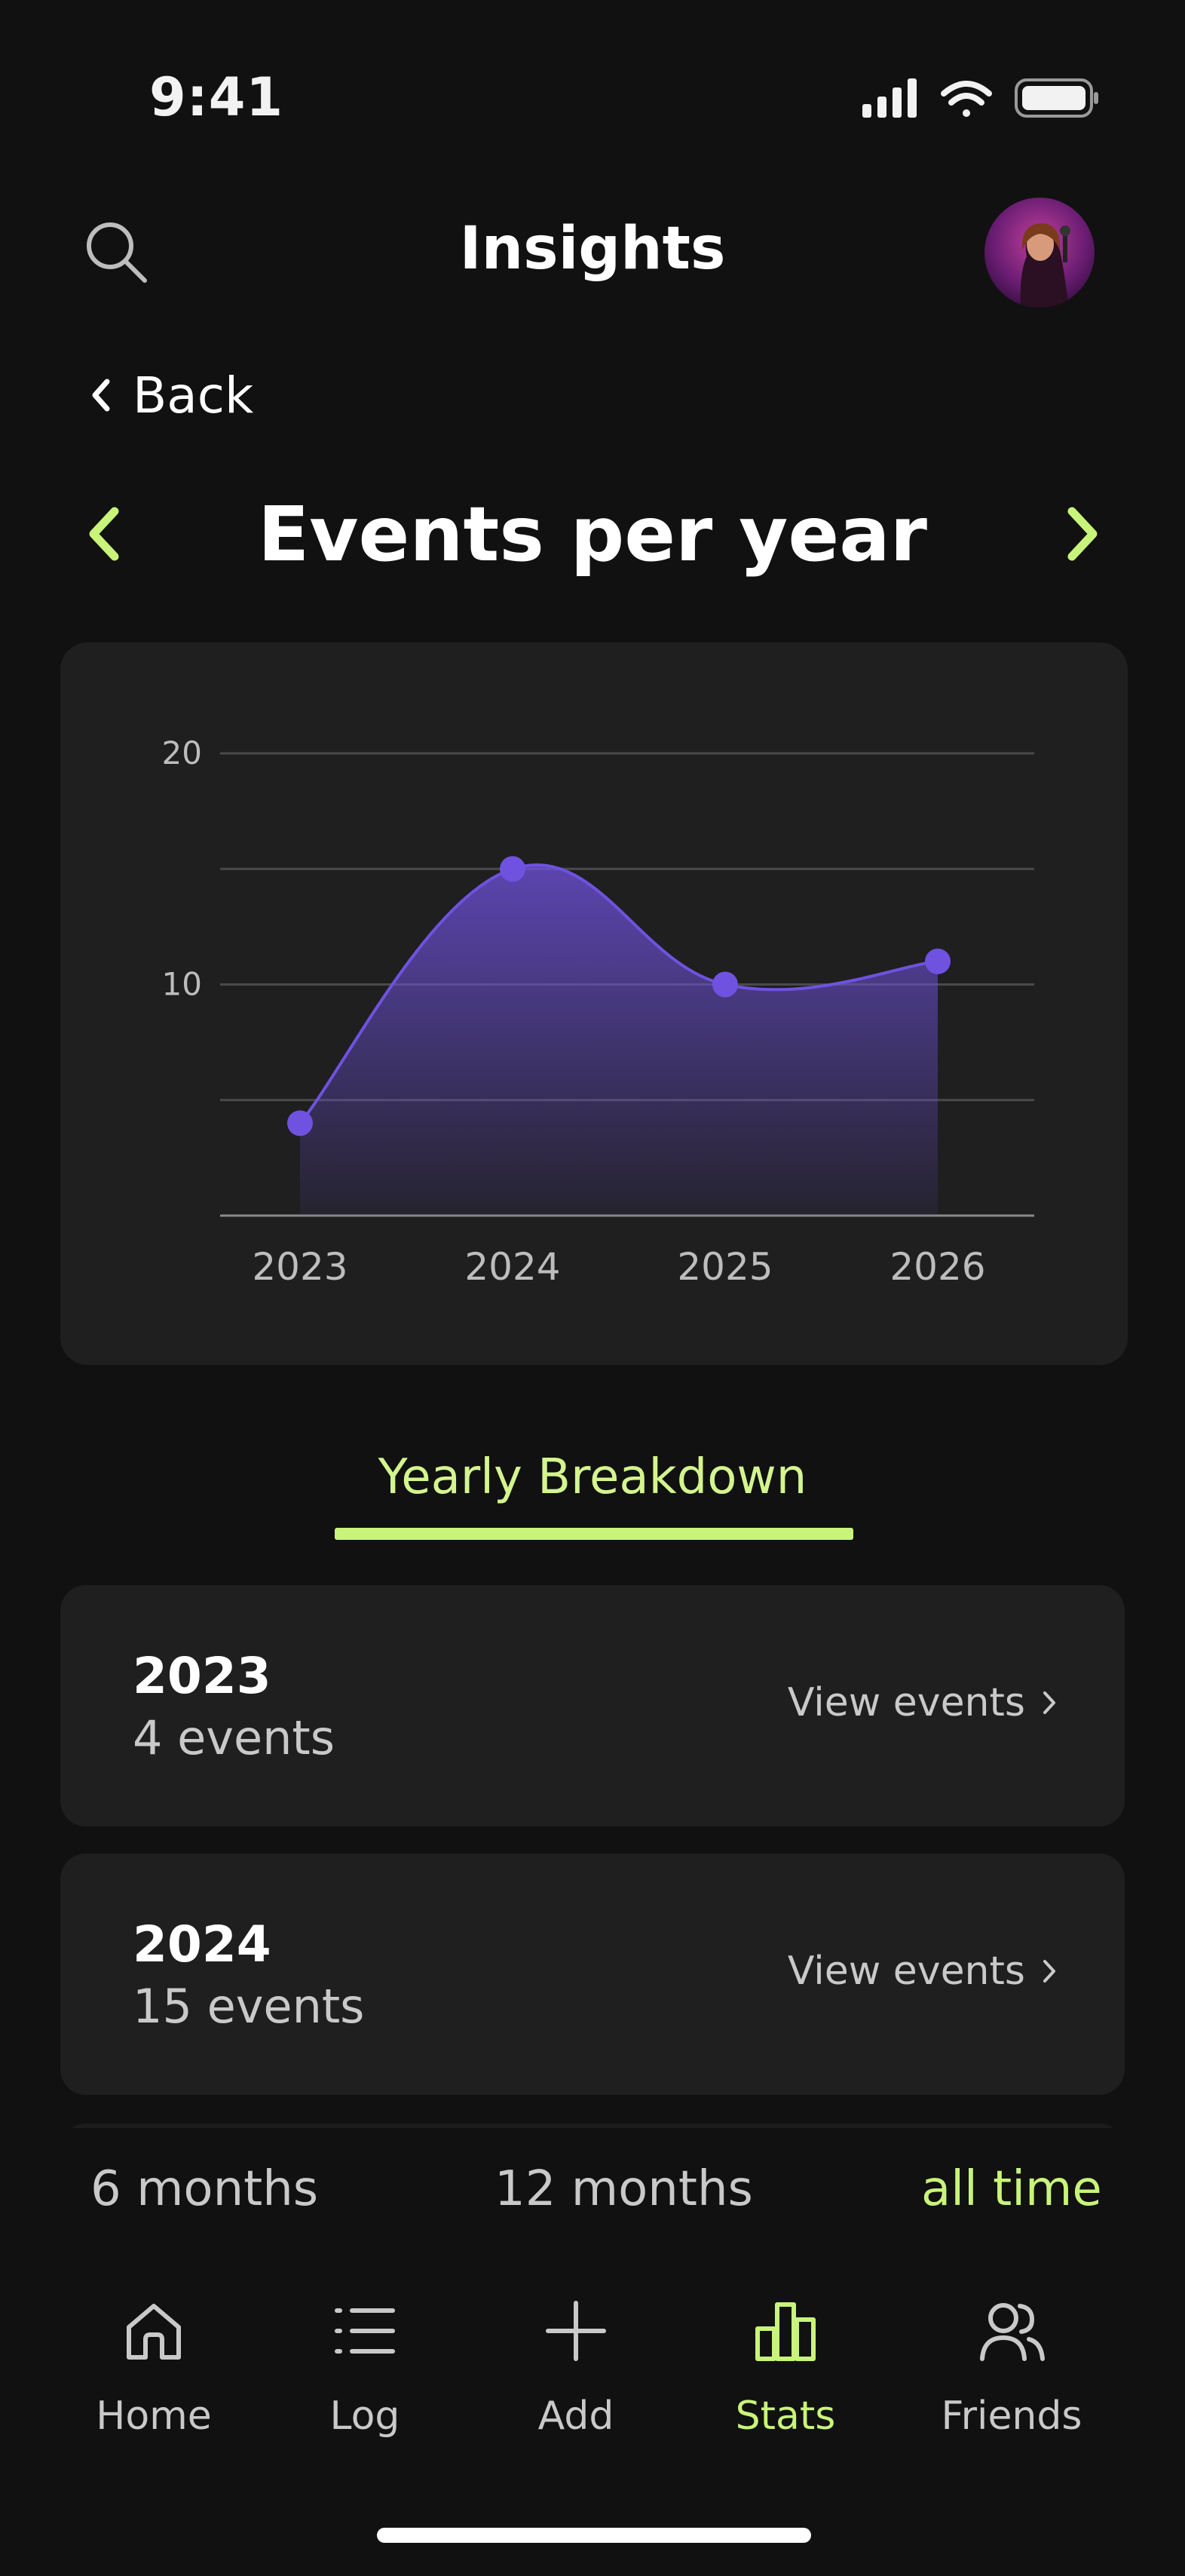  I want to click on back-button: Back, so click(170, 395).